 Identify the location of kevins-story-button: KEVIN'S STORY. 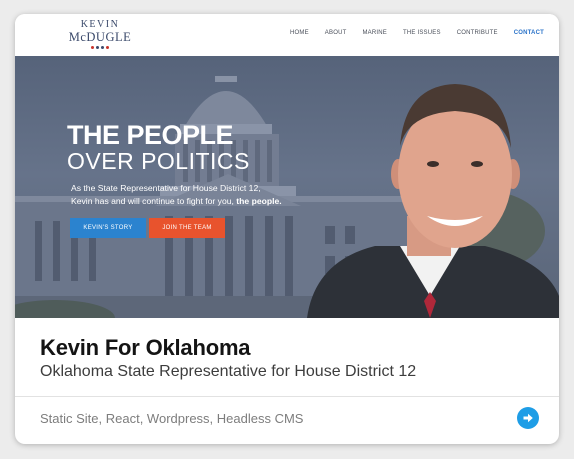
(108, 228).